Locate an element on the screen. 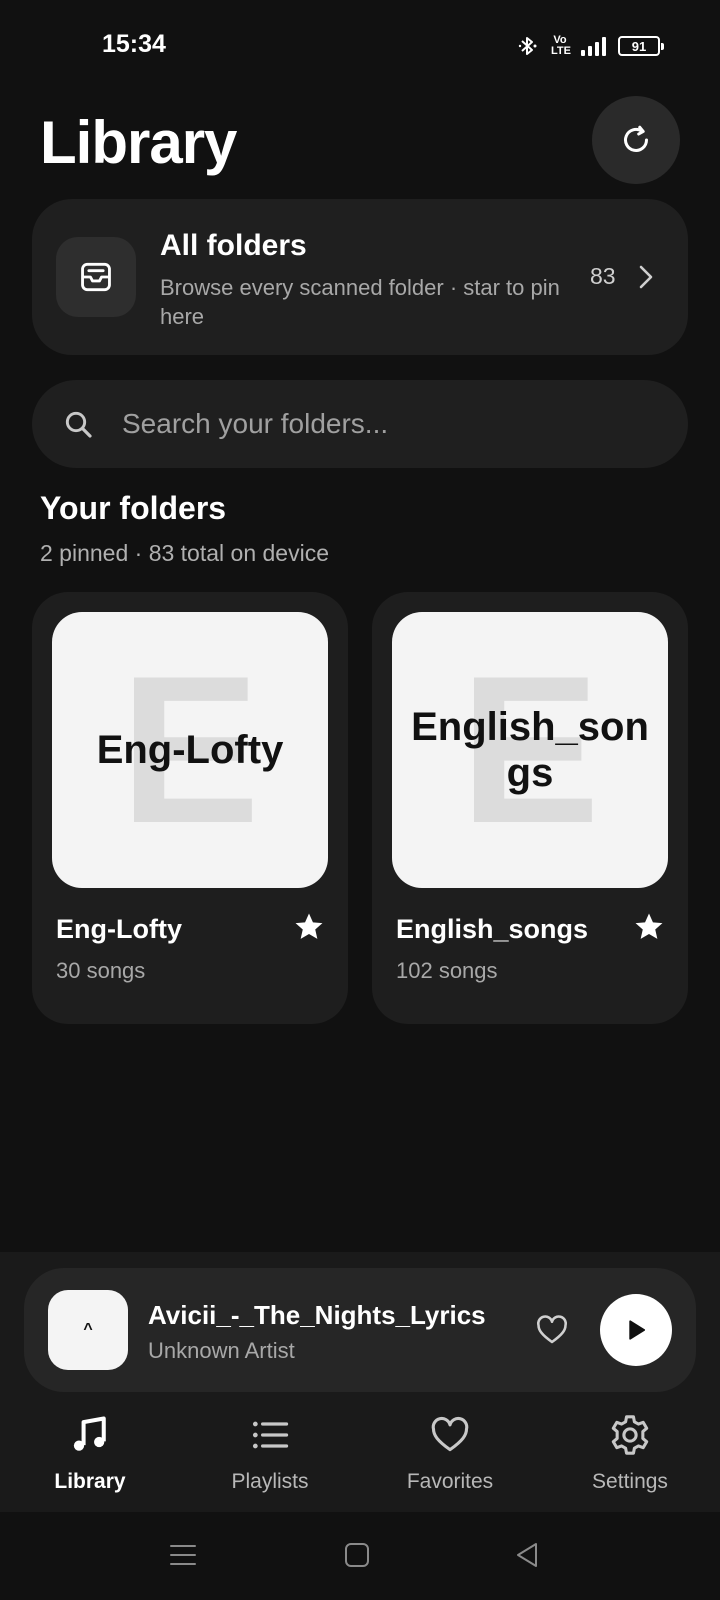 The height and width of the screenshot is (1600, 720). artwork-label: Eng-Lofty is located at coordinates (190, 750).